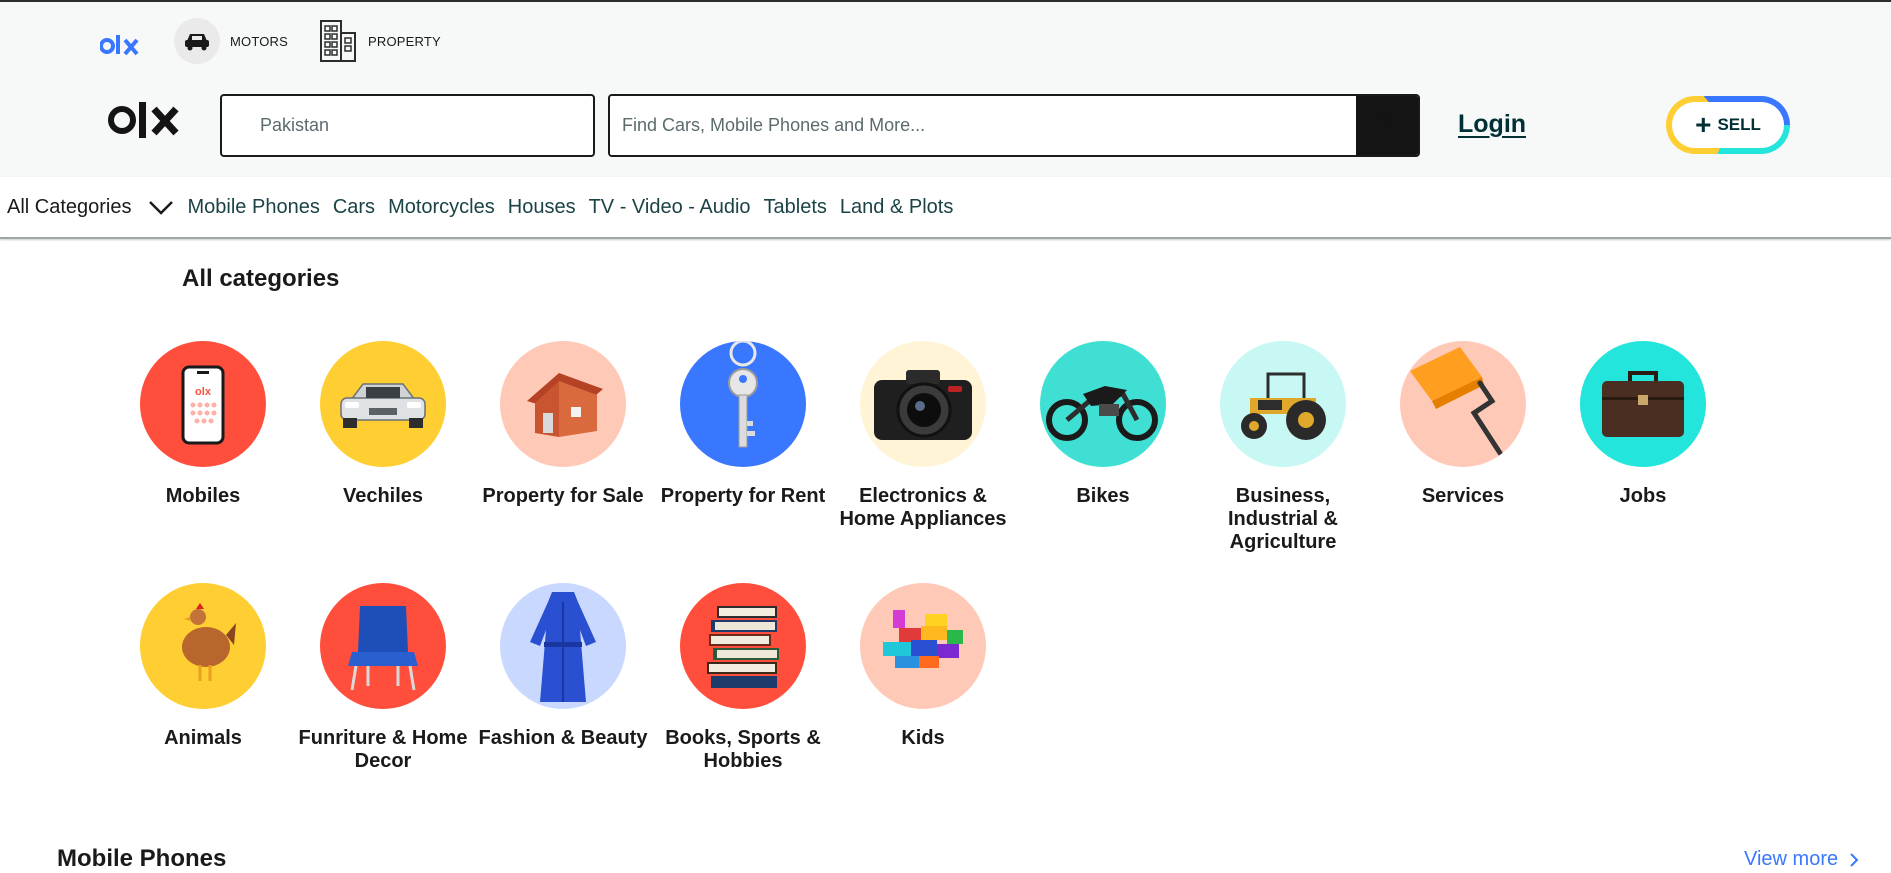  I want to click on chicken-icon, so click(203, 646).